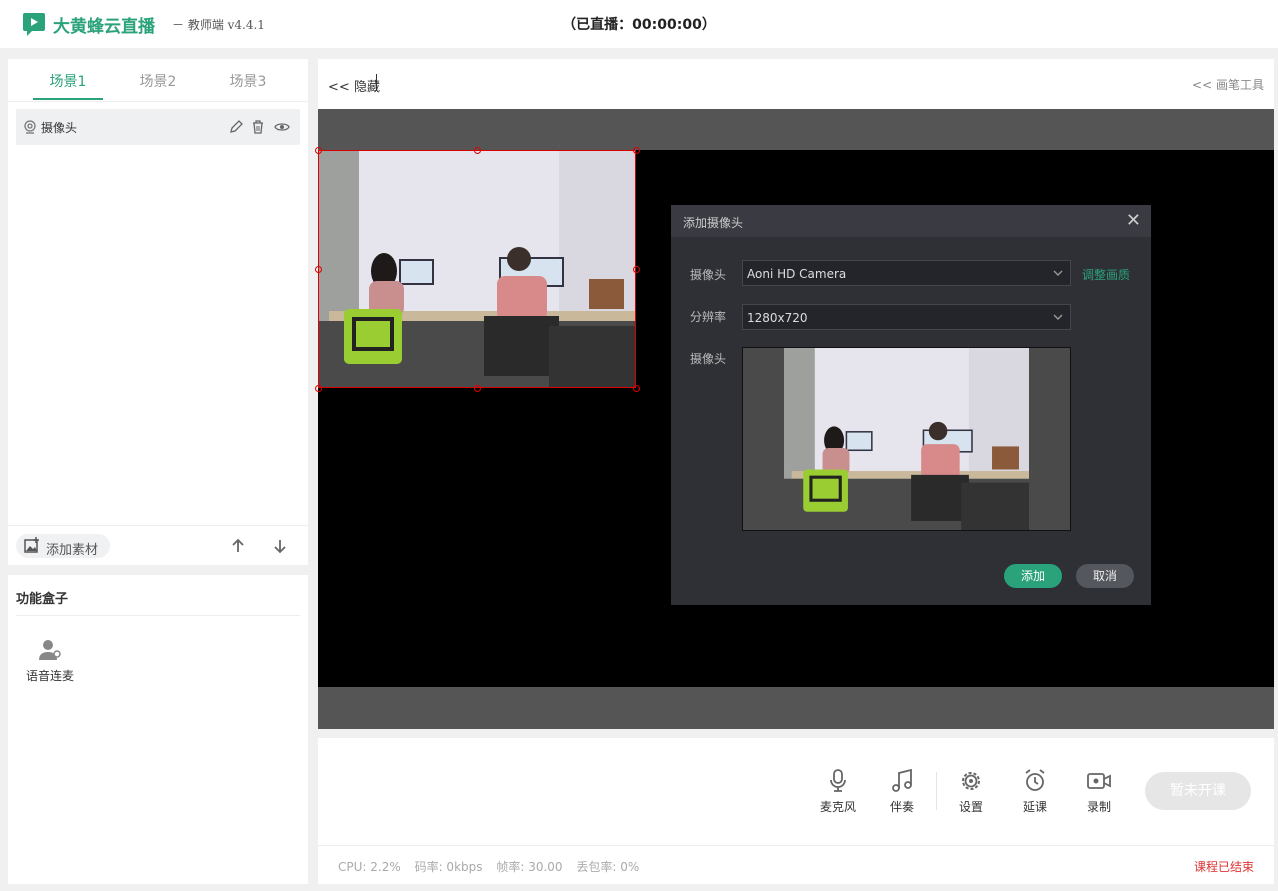 The image size is (1278, 891). I want to click on resolution-select: 1280x720, so click(906, 317).